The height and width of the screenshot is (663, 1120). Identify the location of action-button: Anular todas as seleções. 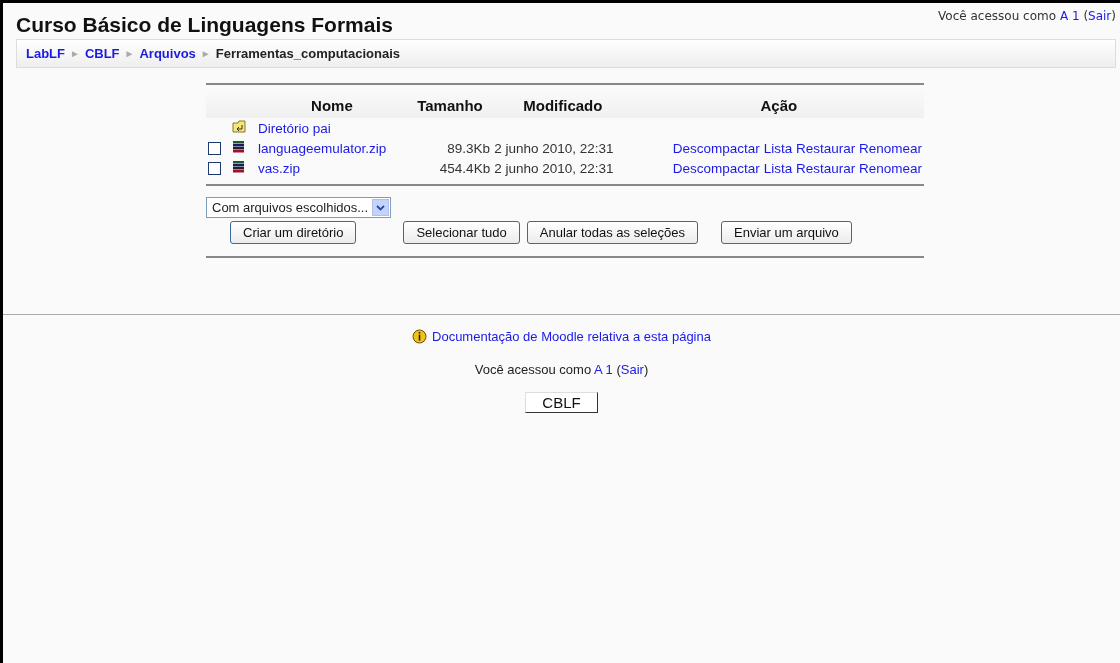
(612, 232).